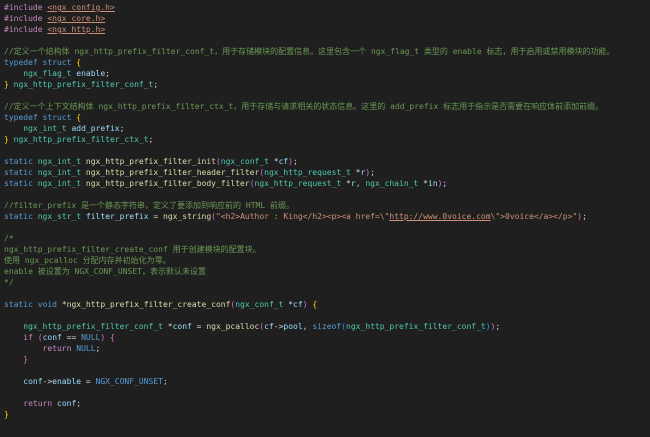 Image resolution: width=650 pixels, height=437 pixels. I want to click on code-token: ngx_http_prefix_filter_header_filter, so click(172, 172).